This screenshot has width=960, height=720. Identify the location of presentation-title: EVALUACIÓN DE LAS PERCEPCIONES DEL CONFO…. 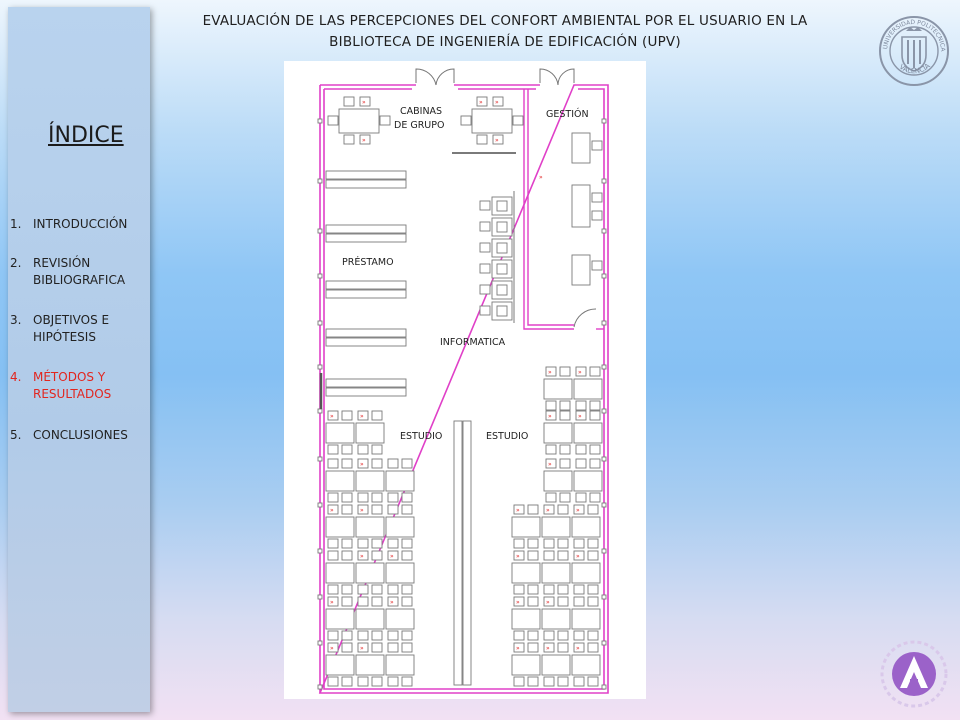
(505, 32).